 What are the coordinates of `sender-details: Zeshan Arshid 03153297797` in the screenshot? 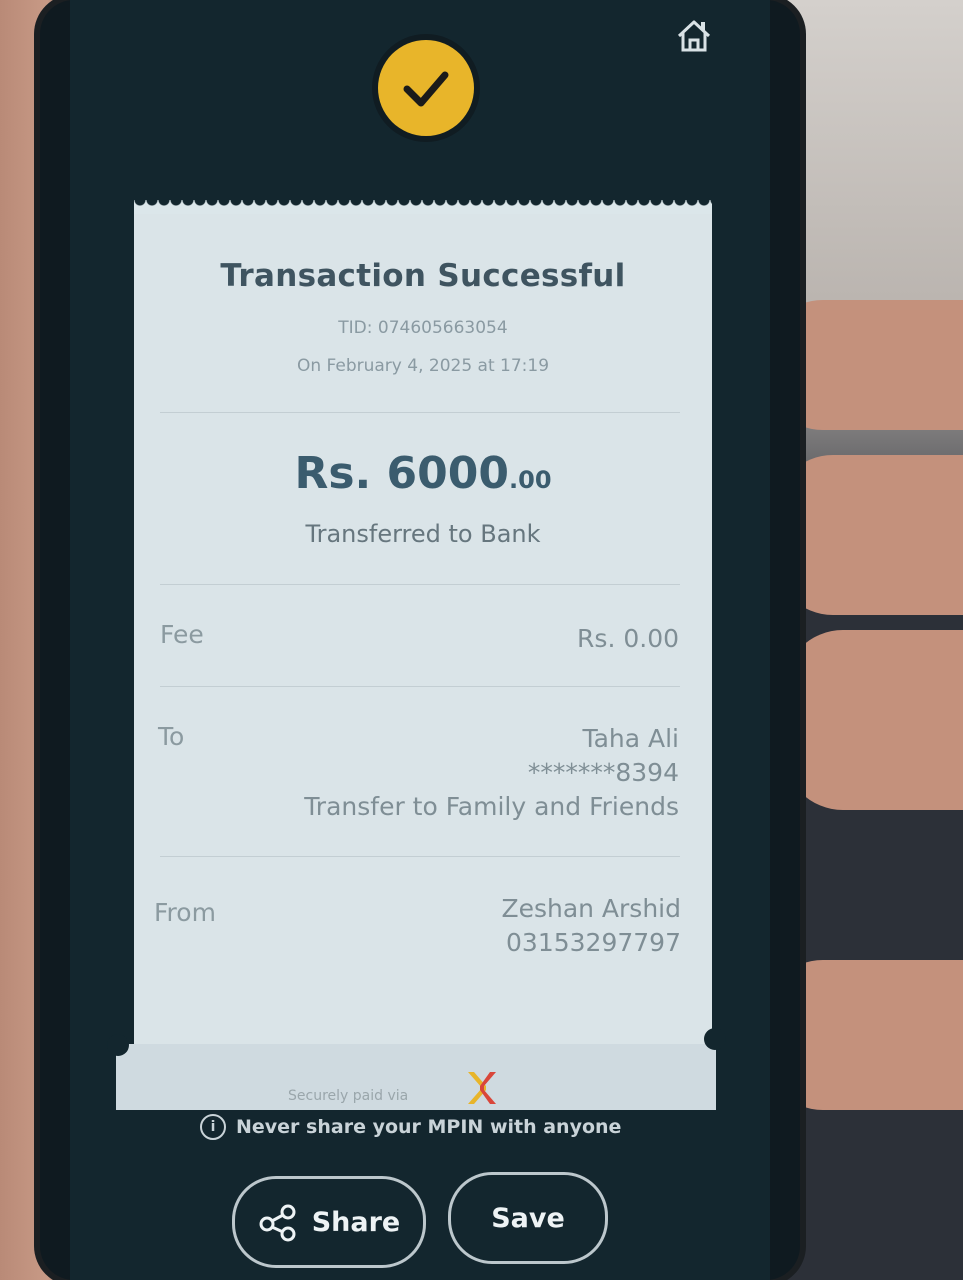 It's located at (591, 926).